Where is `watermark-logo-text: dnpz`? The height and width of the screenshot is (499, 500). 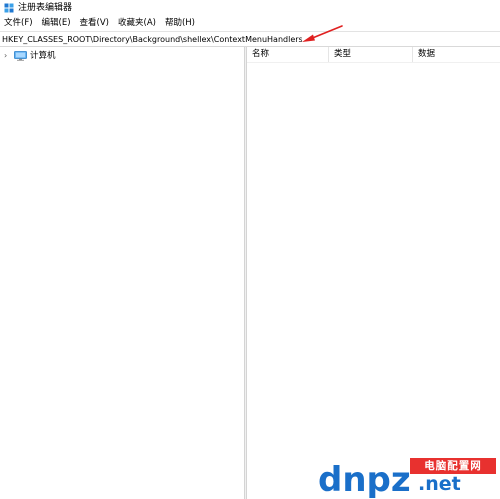 watermark-logo-text: dnpz is located at coordinates (364, 479).